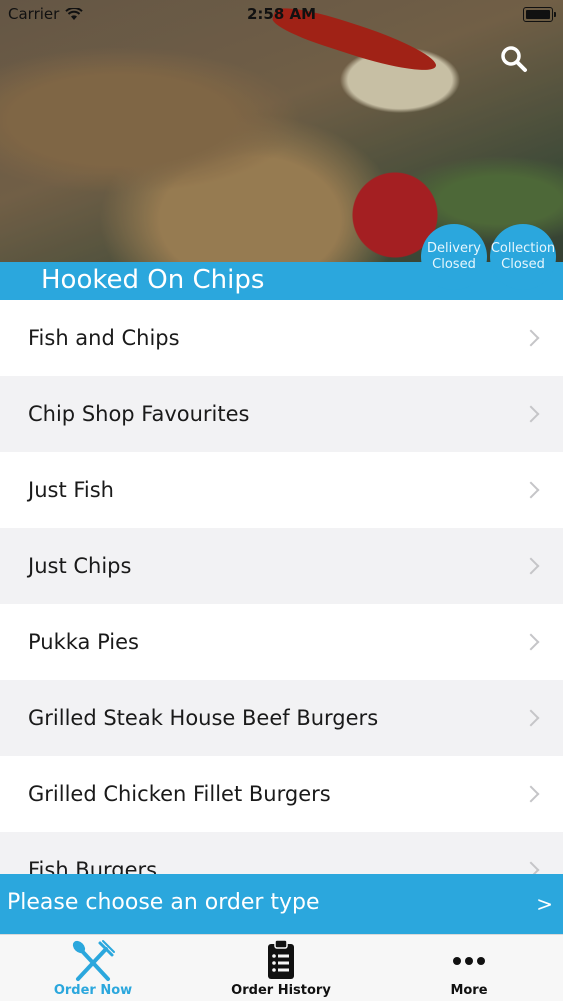 The image size is (563, 1001). I want to click on order-type-banner: Please choose an order type >, so click(281, 904).